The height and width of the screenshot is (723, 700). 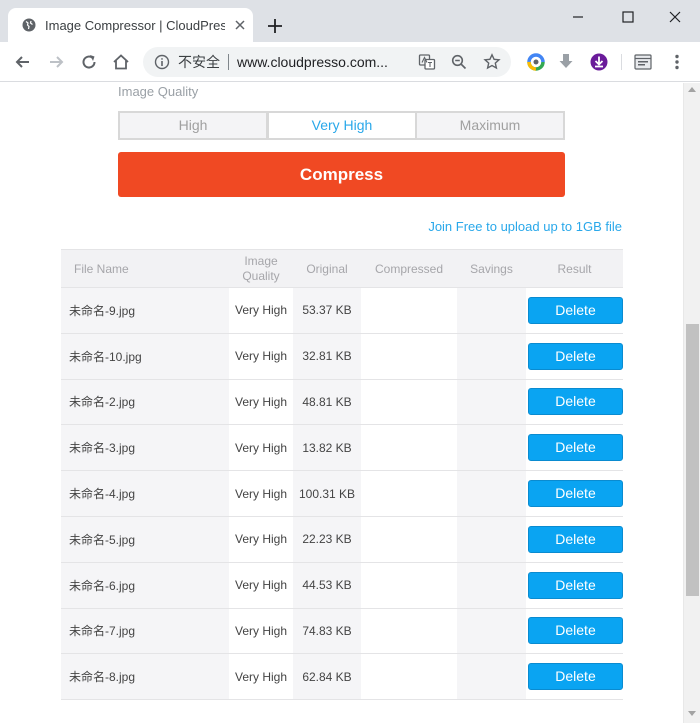 I want to click on omnibox-divider, so click(x=228, y=62).